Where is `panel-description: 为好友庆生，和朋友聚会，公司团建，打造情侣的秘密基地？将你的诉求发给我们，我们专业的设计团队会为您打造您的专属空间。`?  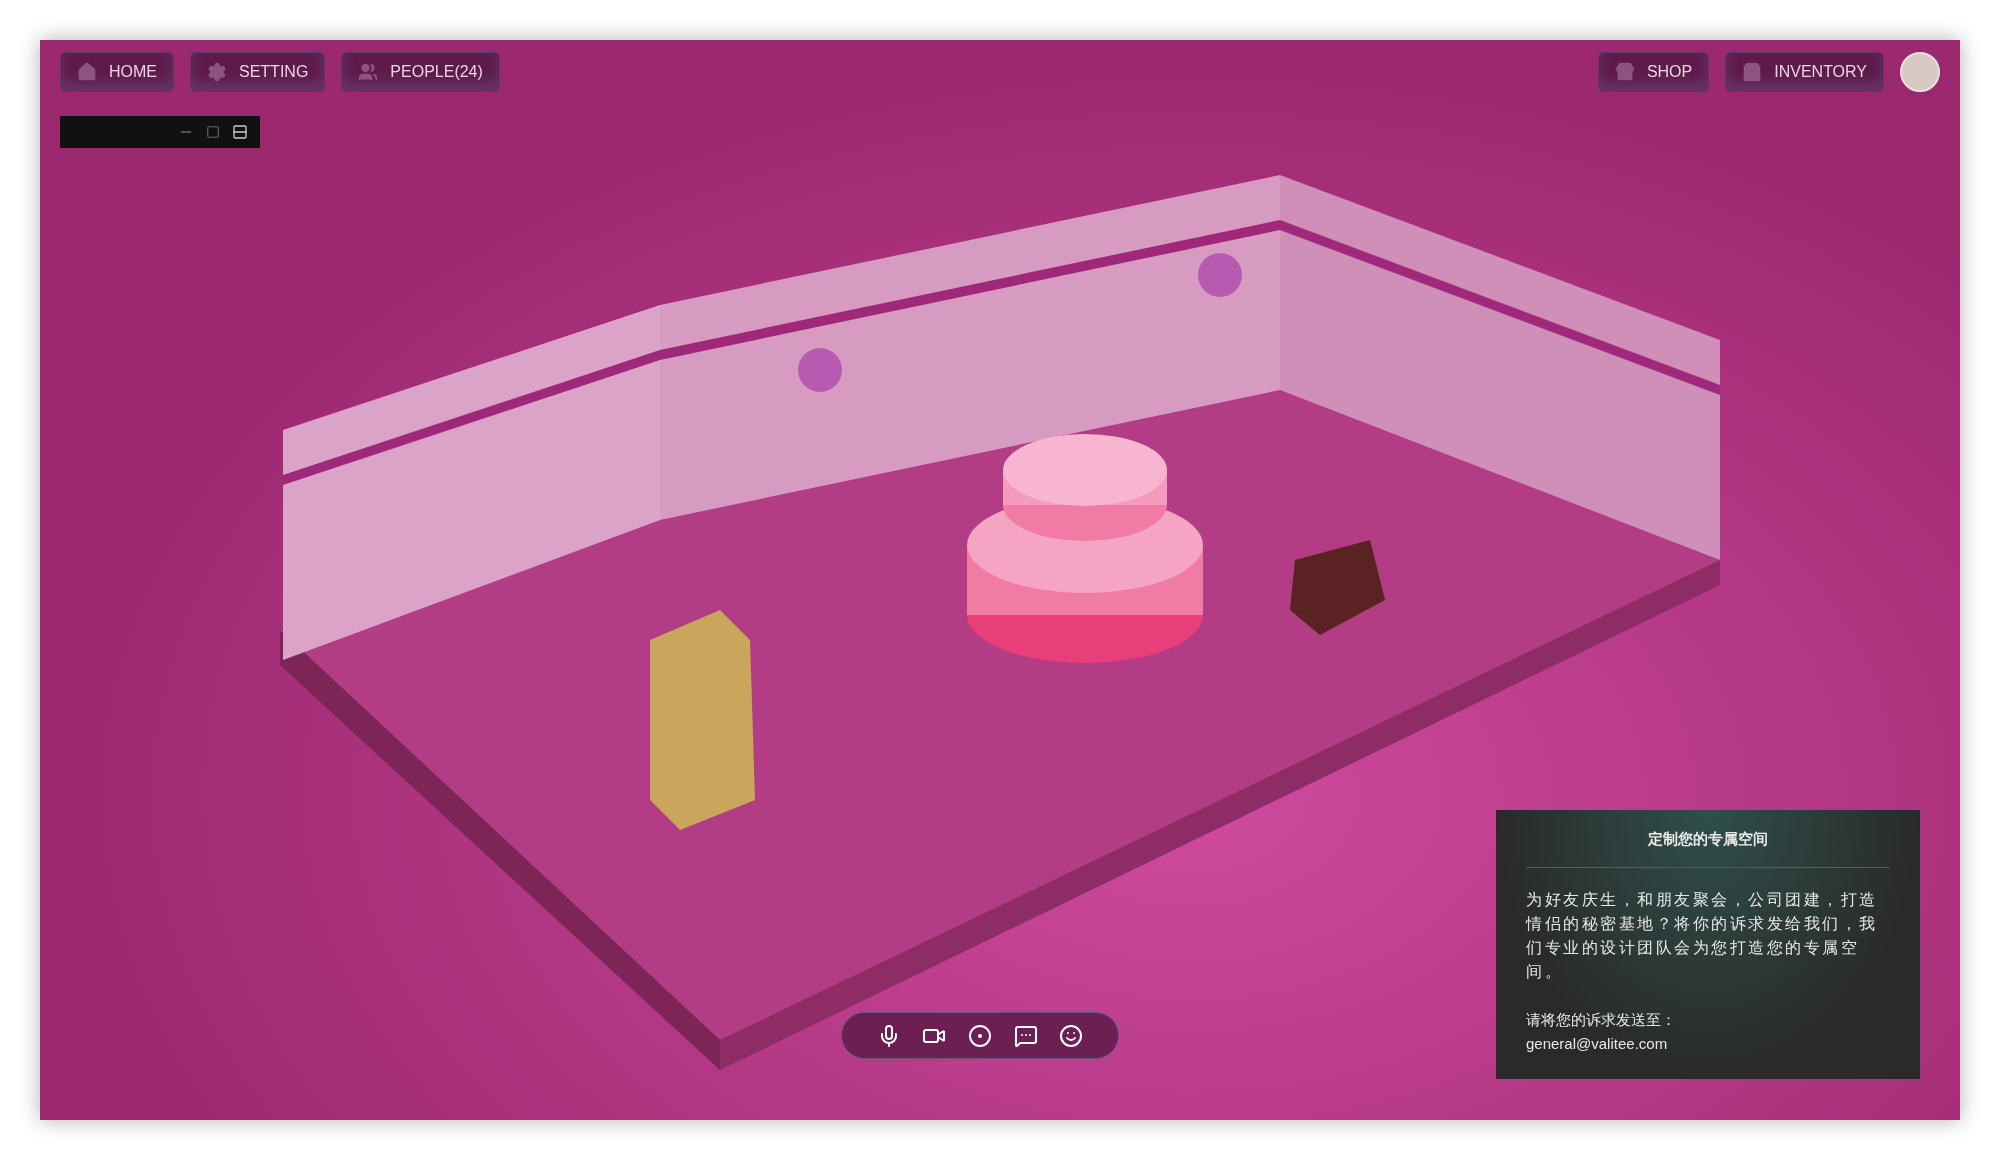 panel-description: 为好友庆生，和朋友聚会，公司团建，打造情侣的秘密基地？将你的诉求发给我们，我们专业的设计团队会为您打造您的专属空间。 is located at coordinates (1702, 935).